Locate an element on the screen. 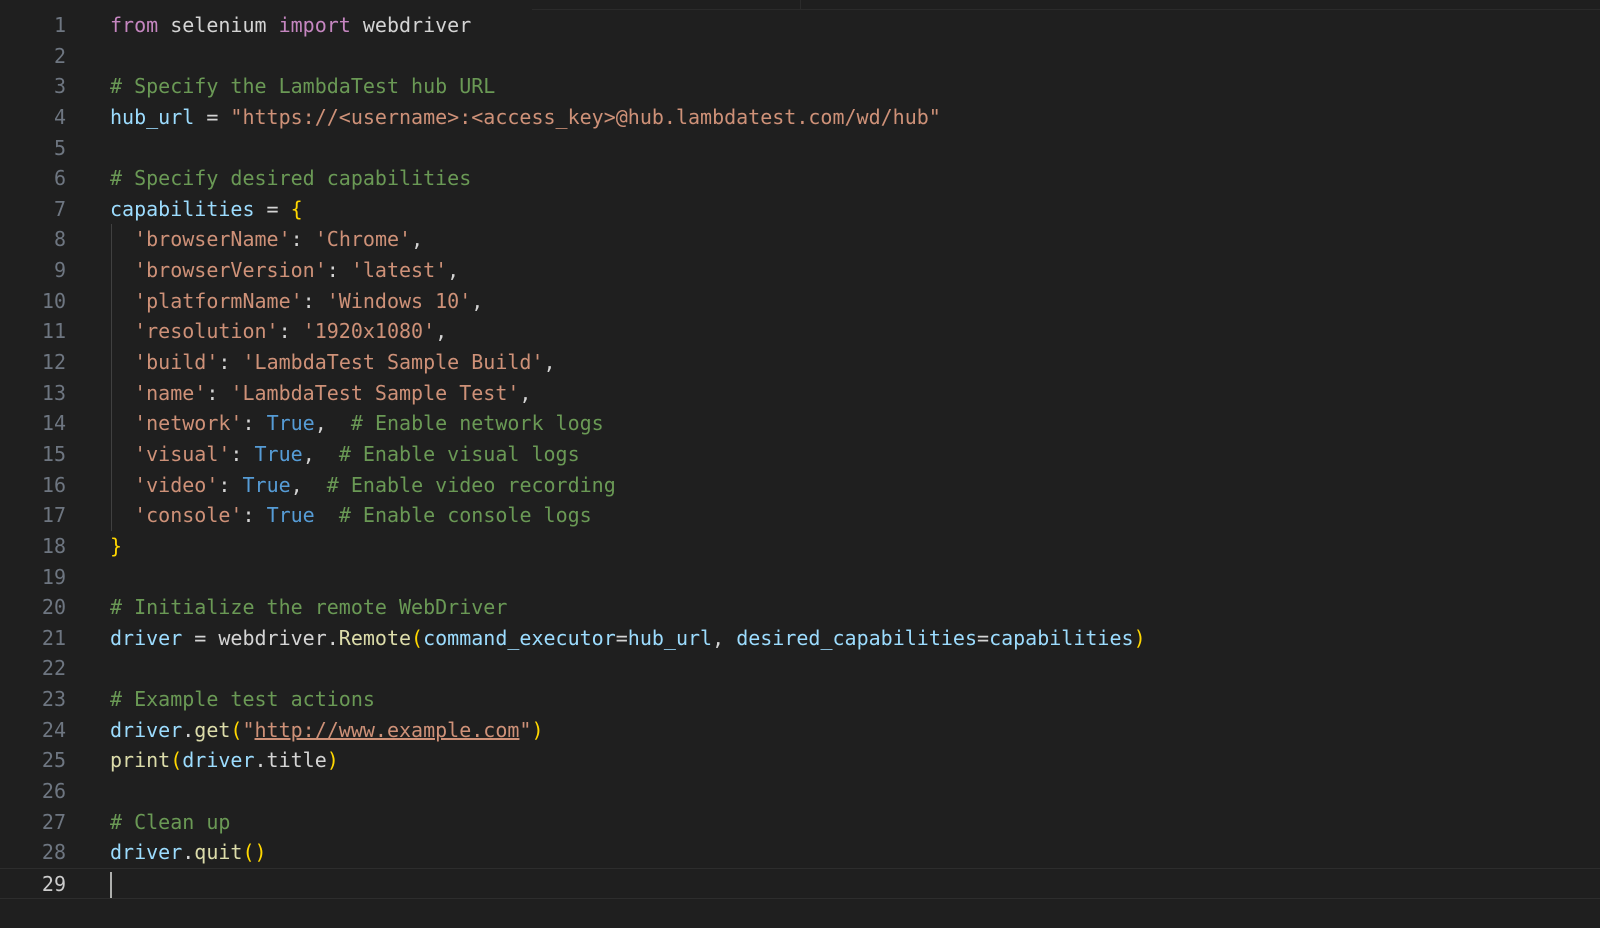 This screenshot has width=1600, height=928. code-line: 8 'browserName': 'Chrome', is located at coordinates (800, 240).